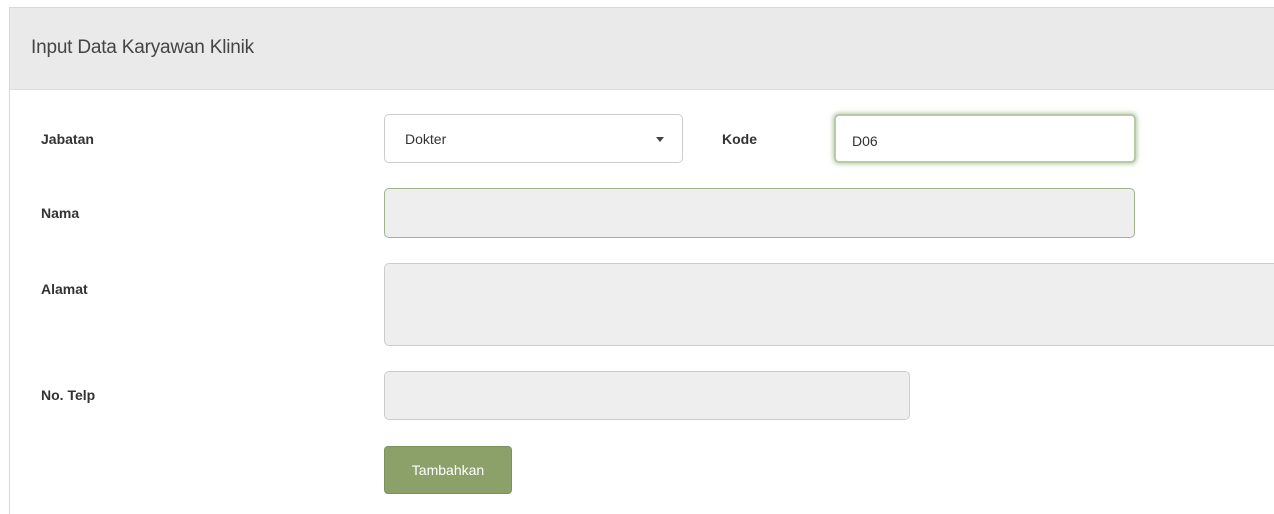 The width and height of the screenshot is (1274, 514). Describe the element at coordinates (64, 289) in the screenshot. I see `alamat-label: Alamat` at that location.